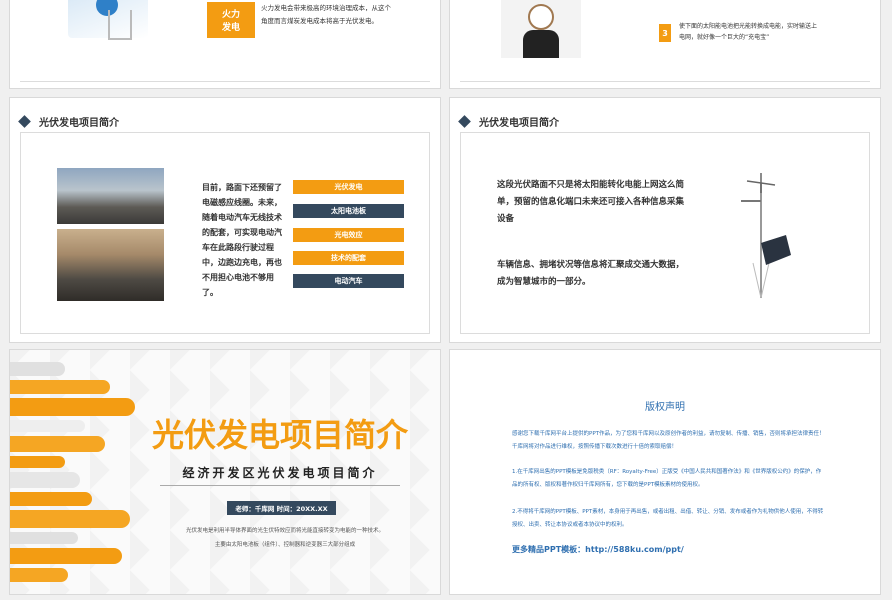 The image size is (892, 600). I want to click on power-plant-image, so click(108, 20).